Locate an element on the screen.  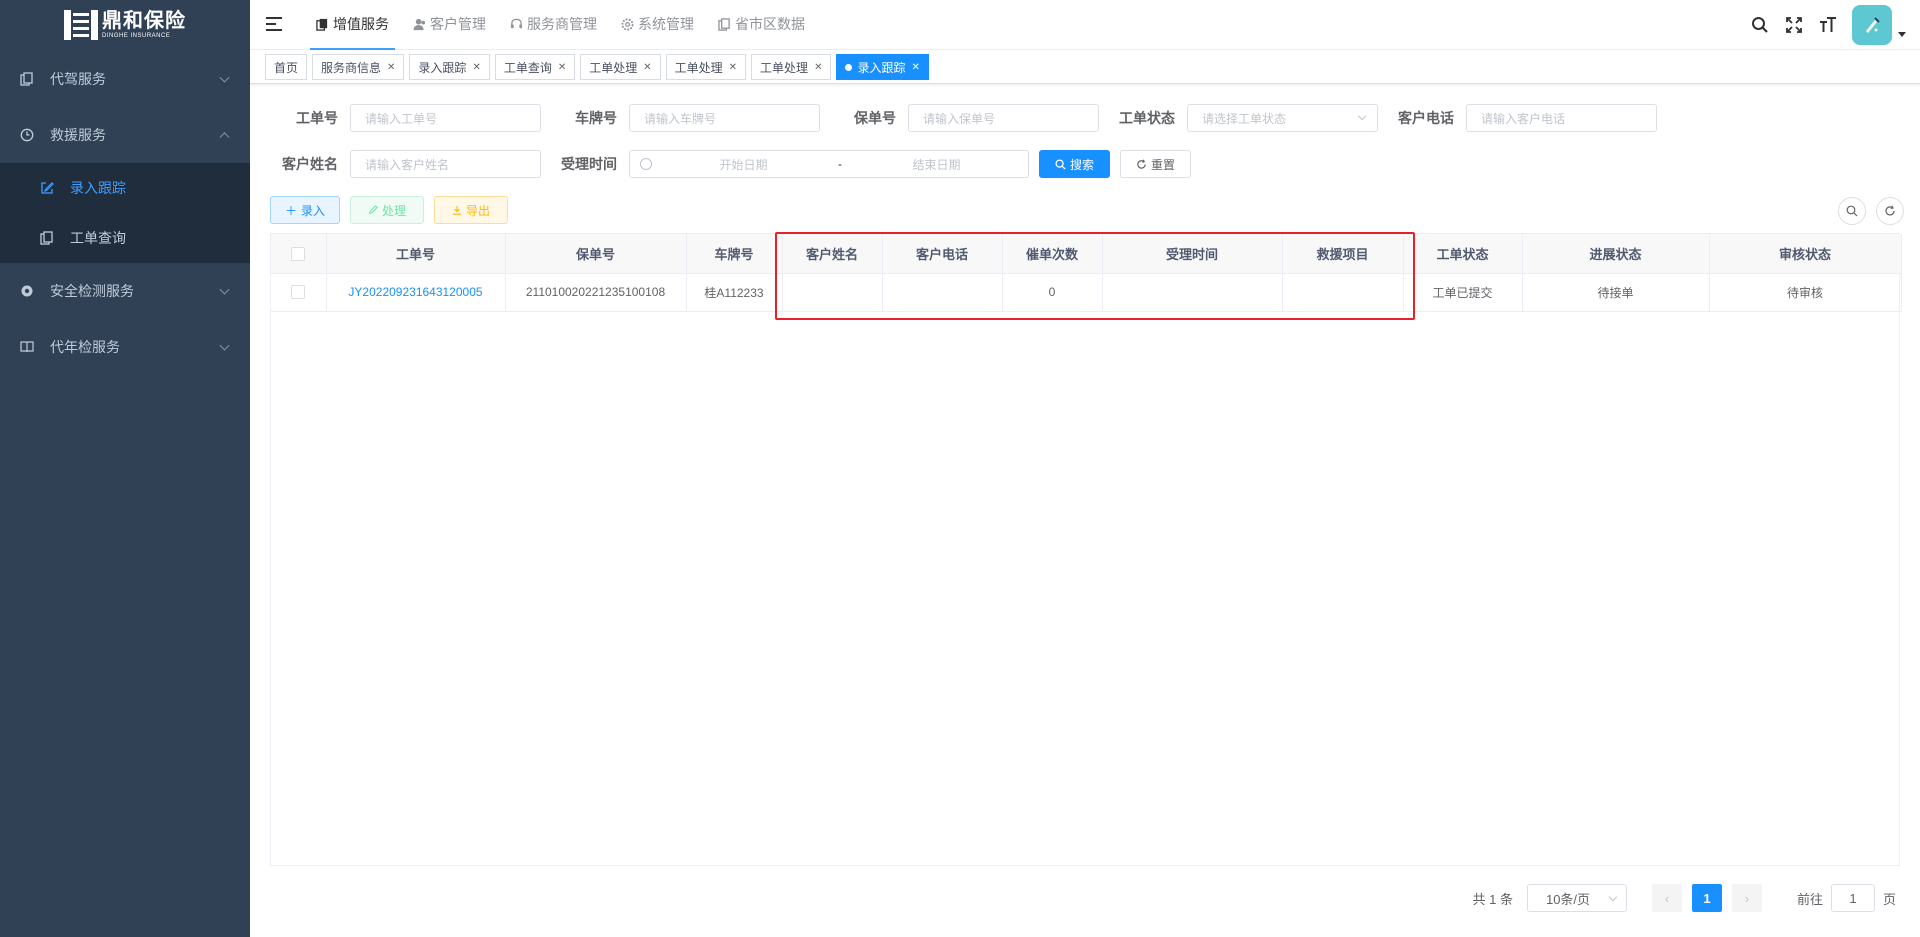
select-all-cell is located at coordinates (299, 254).